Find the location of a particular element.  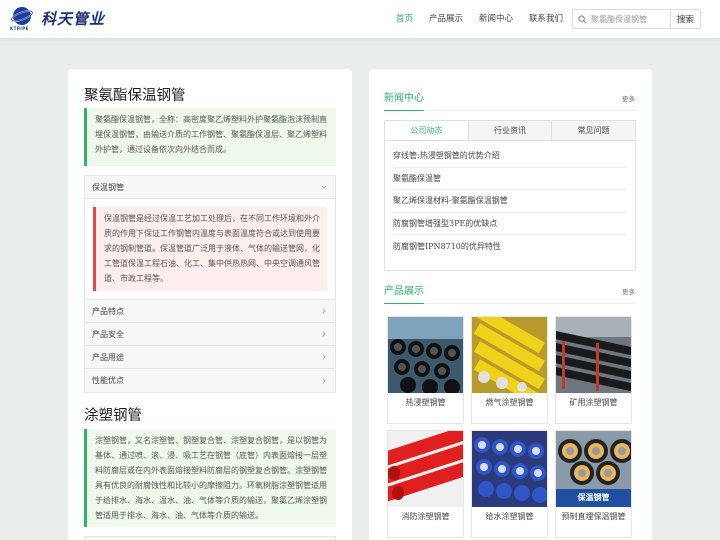

product-card: 燃气涂塑钢管 is located at coordinates (509, 370).